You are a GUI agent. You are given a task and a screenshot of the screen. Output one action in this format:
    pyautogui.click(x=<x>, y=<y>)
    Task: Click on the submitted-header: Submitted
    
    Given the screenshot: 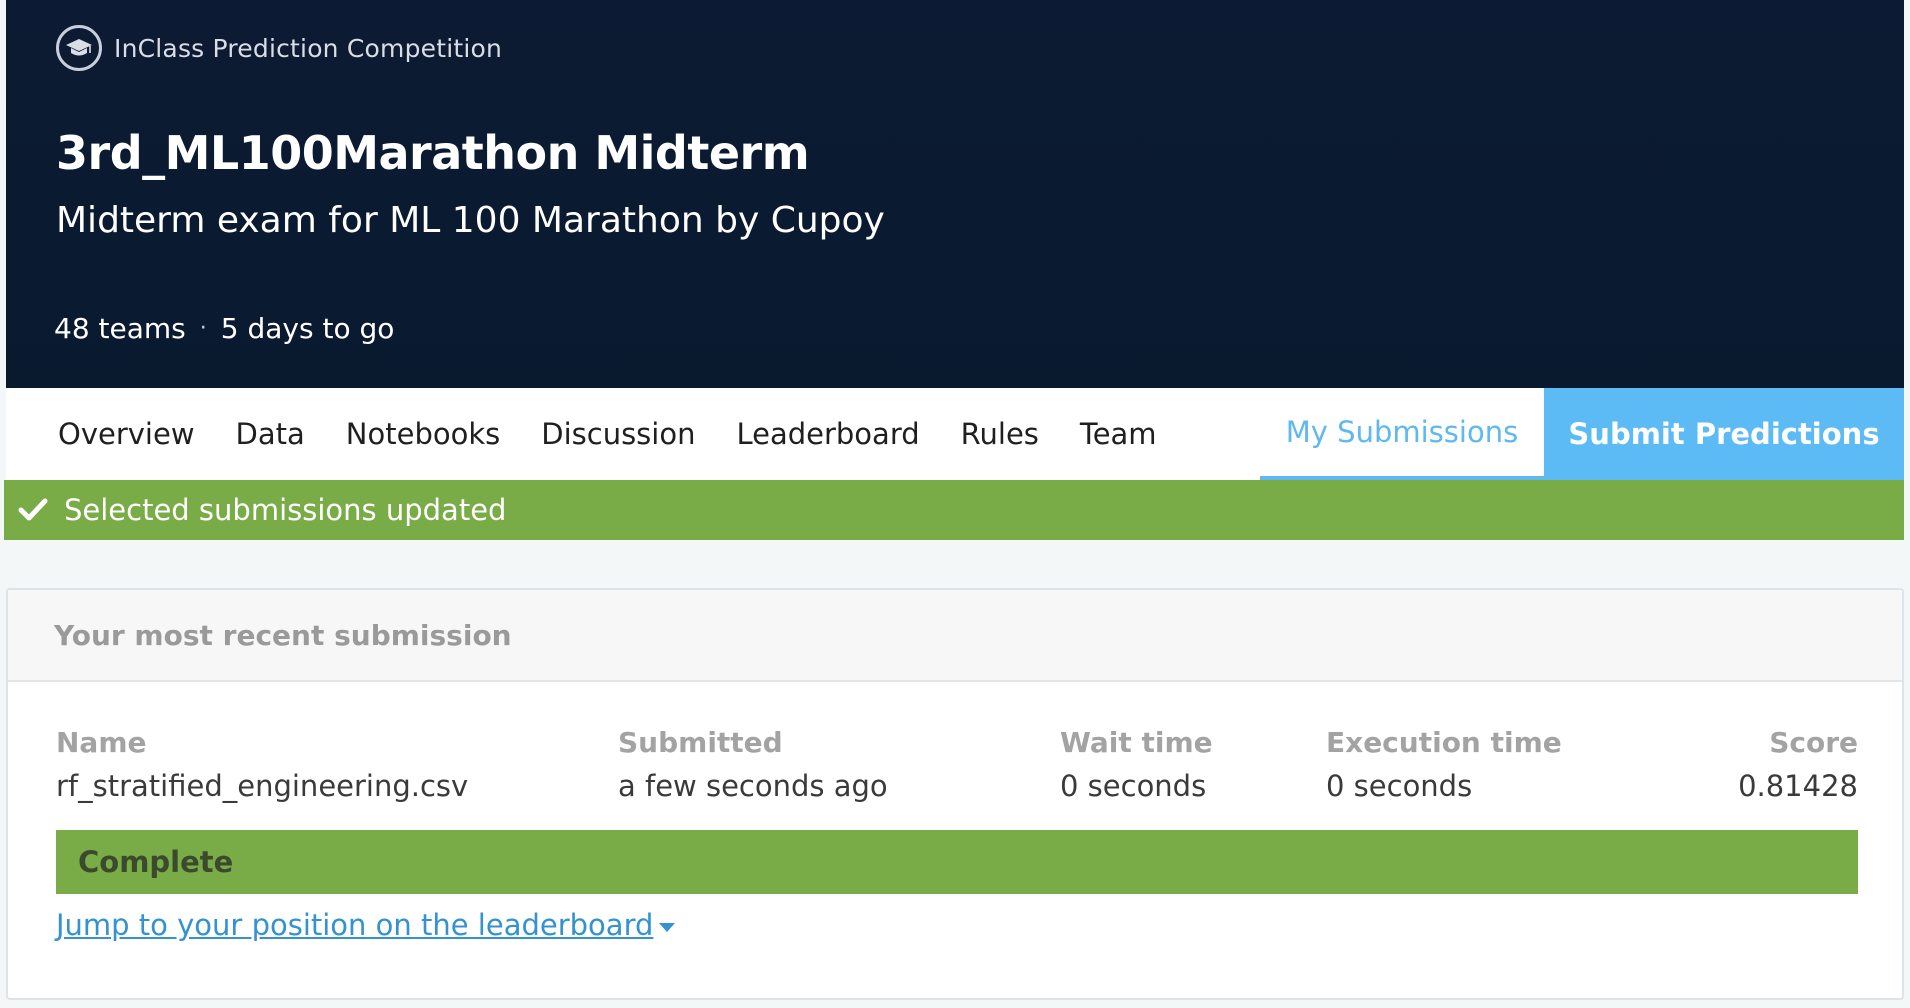 What is the action you would take?
    pyautogui.click(x=700, y=742)
    